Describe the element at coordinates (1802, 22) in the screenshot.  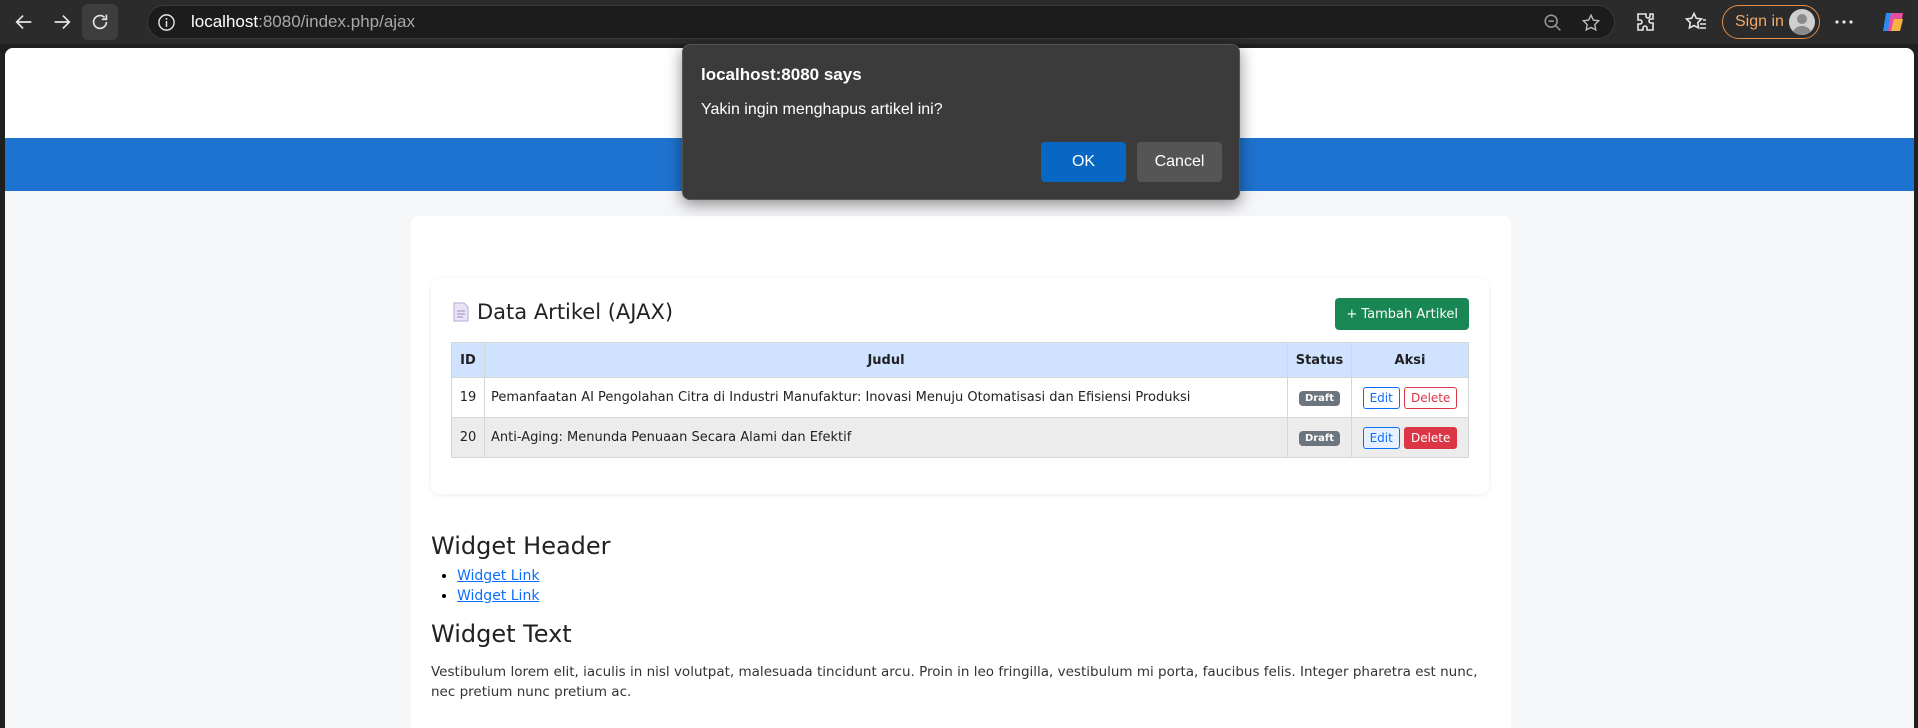
I see `profile-avatar-icon` at that location.